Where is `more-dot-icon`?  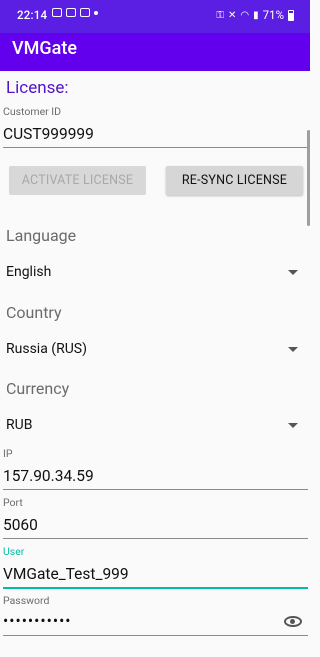 more-dot-icon is located at coordinates (96, 12).